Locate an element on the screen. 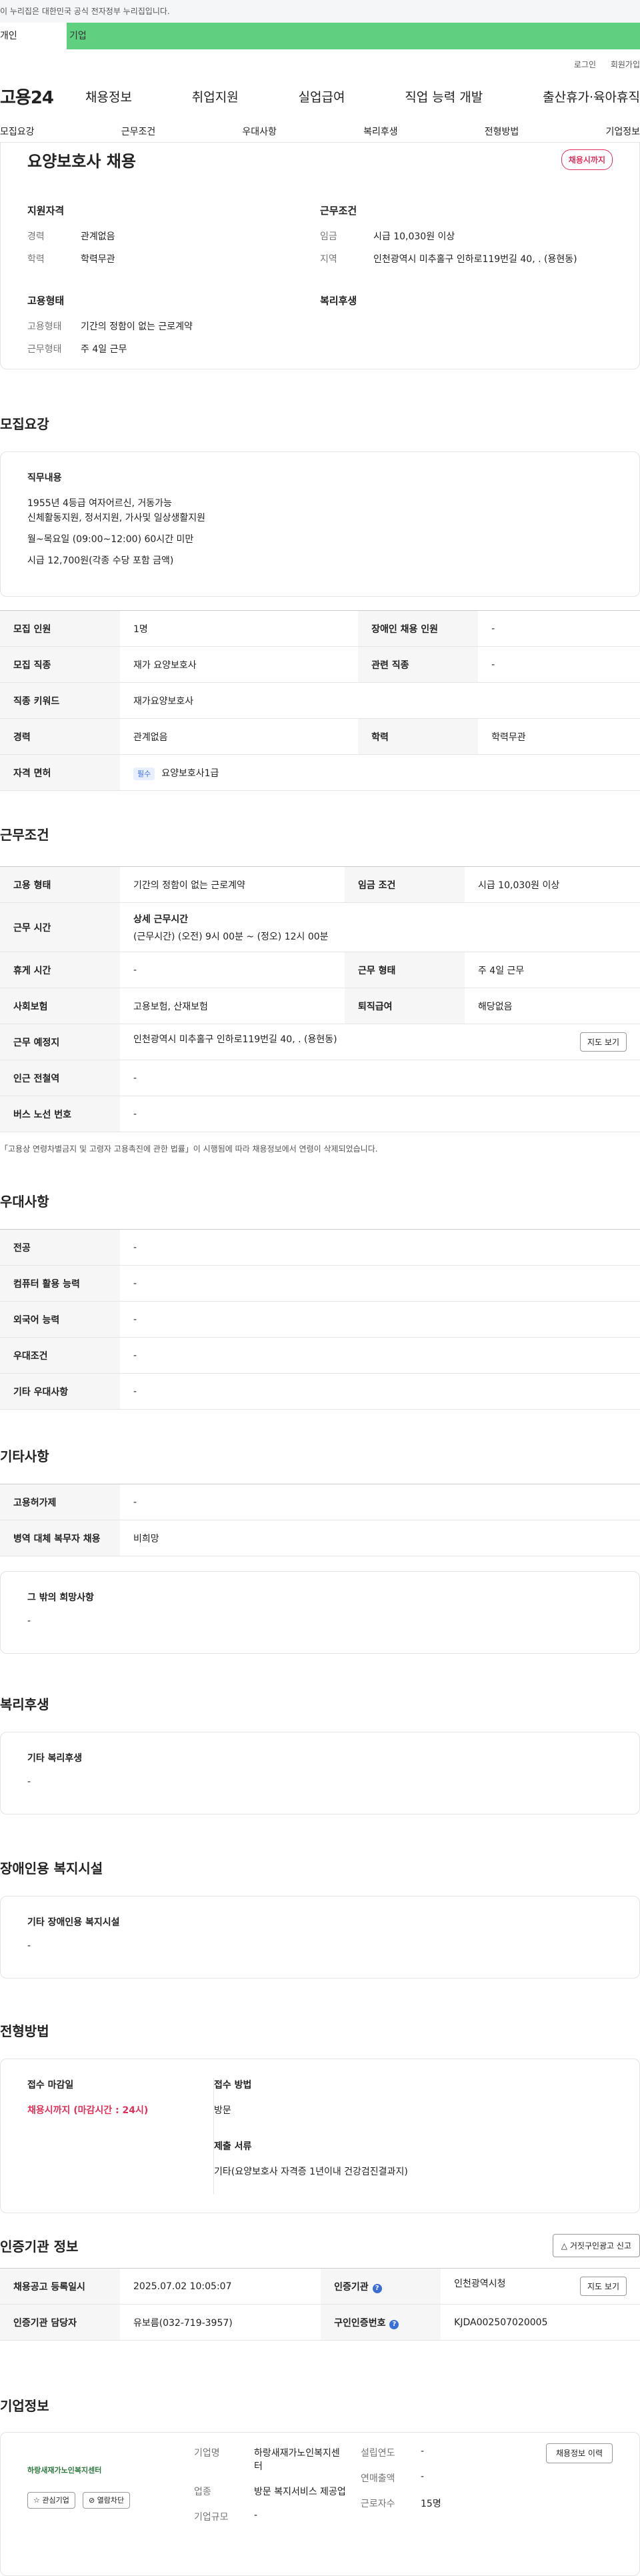 The image size is (640, 2576). cond-title: 근무조건 is located at coordinates (338, 211).